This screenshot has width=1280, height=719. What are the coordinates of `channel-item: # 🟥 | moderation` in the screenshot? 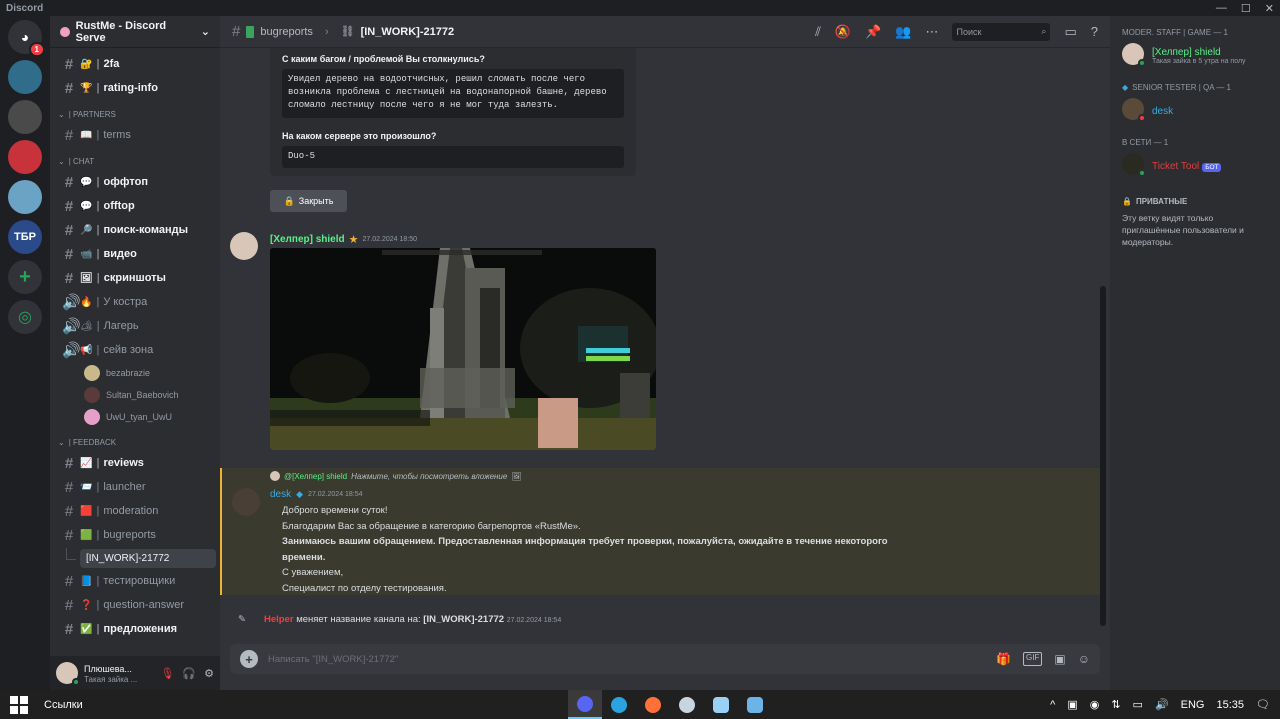 It's located at (135, 511).